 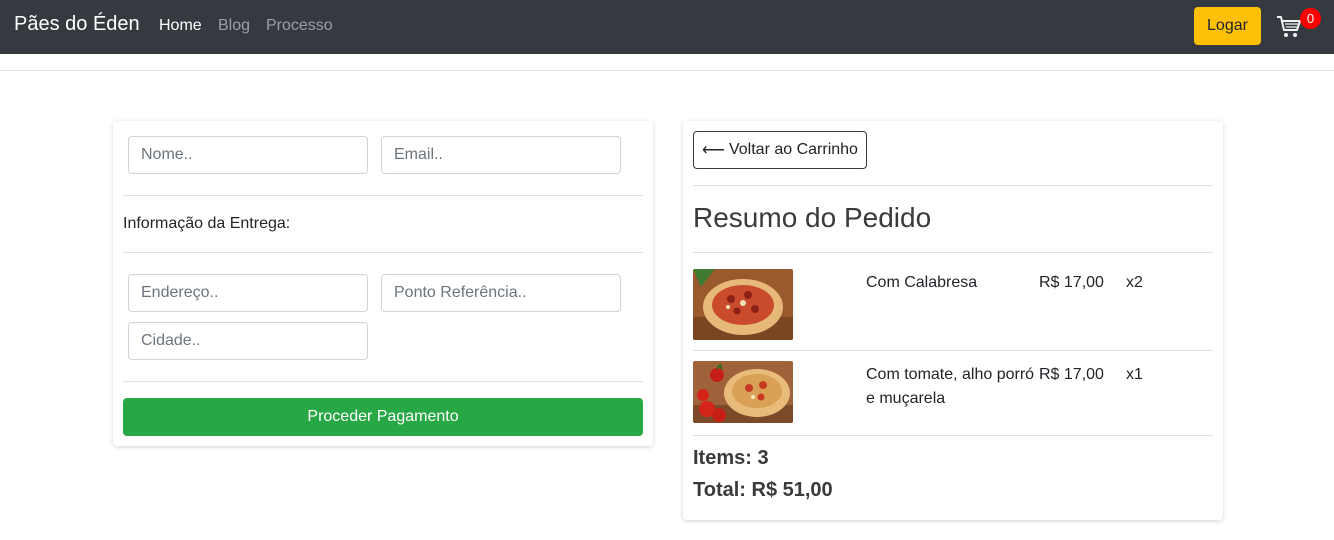 I want to click on city-input, so click(x=248, y=341).